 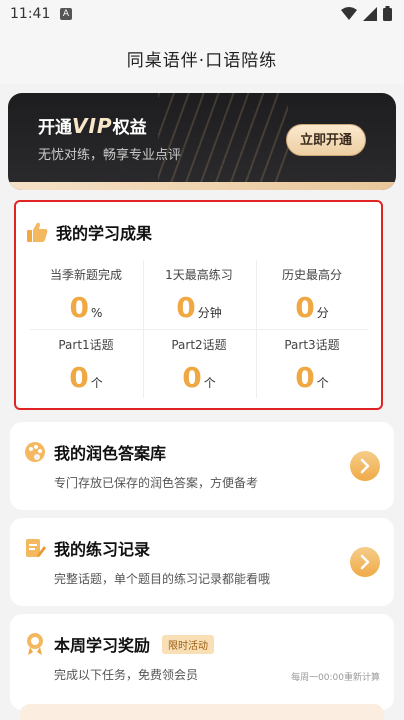 I want to click on stat-part1: Part1话题 0个, so click(x=86, y=364).